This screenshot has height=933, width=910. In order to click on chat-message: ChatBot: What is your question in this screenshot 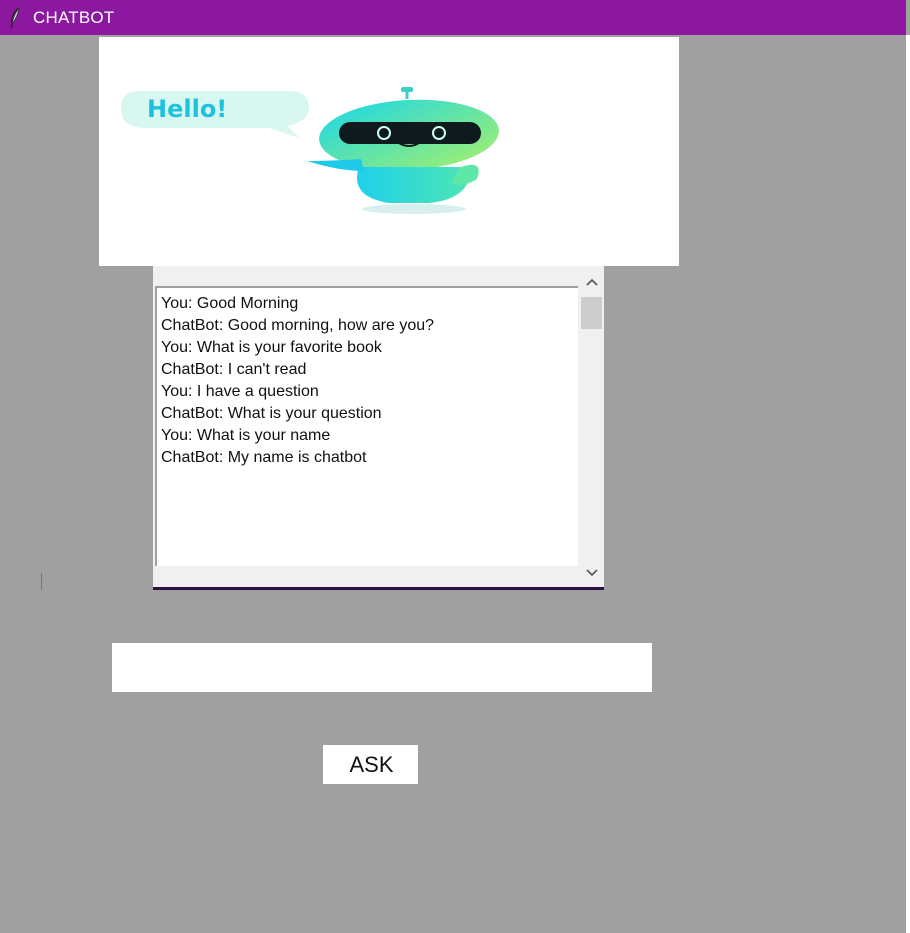, I will do `click(271, 413)`.